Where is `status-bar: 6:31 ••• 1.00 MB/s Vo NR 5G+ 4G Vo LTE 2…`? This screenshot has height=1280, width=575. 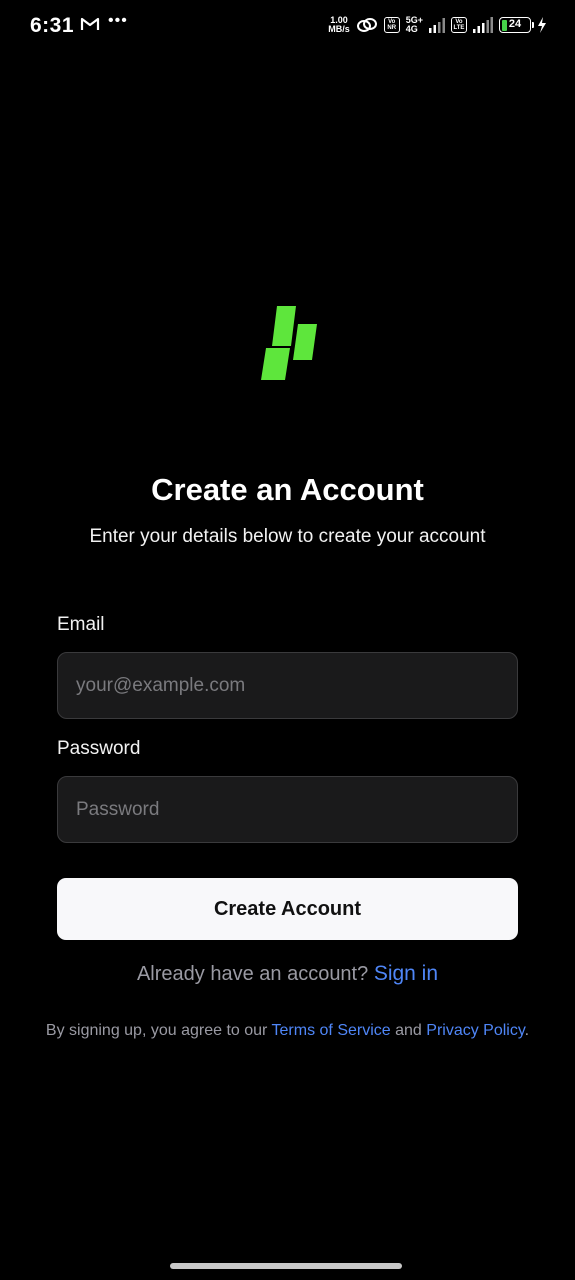 status-bar: 6:31 ••• 1.00 MB/s Vo NR 5G+ 4G Vo LTE 2… is located at coordinates (287, 28).